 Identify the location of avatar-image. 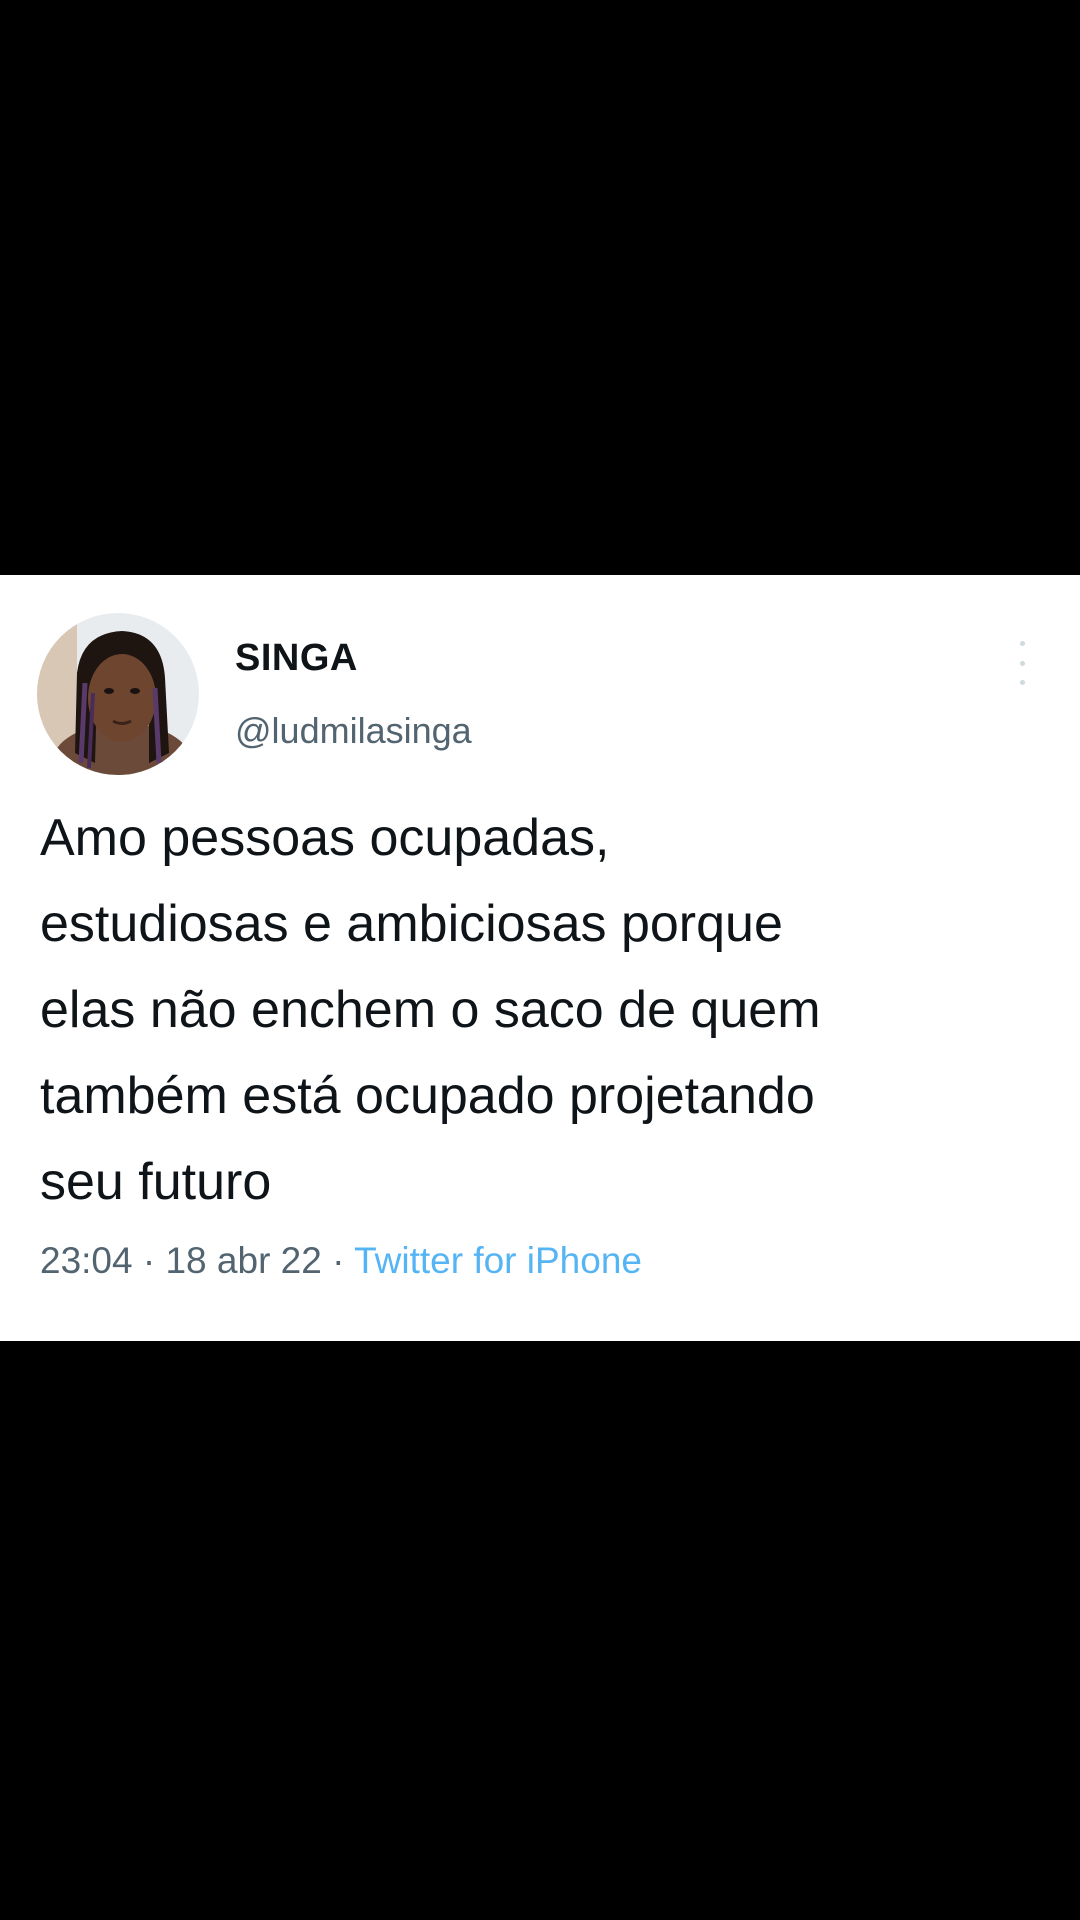
(118, 694).